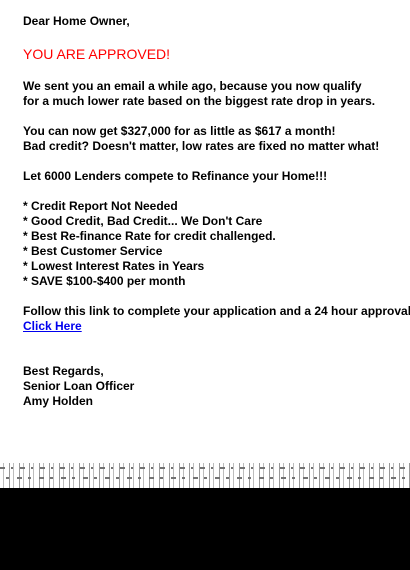 The height and width of the screenshot is (570, 410). Describe the element at coordinates (97, 54) in the screenshot. I see `approval-headline: YOU ARE APPROVED!` at that location.